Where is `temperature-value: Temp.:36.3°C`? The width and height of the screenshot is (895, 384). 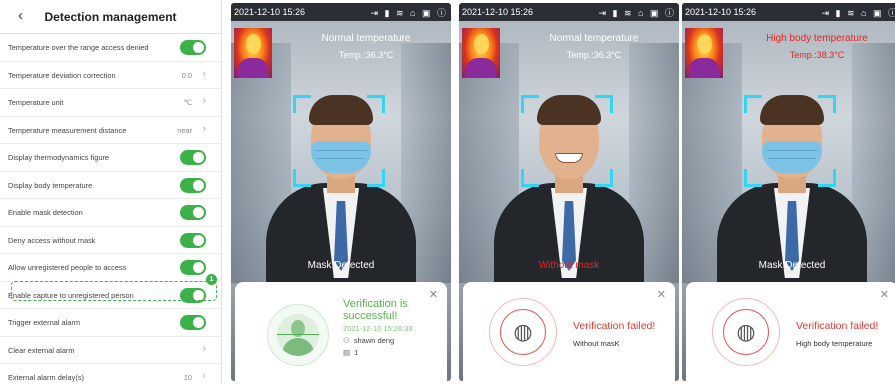
temperature-value: Temp.:36.3°C is located at coordinates (366, 55).